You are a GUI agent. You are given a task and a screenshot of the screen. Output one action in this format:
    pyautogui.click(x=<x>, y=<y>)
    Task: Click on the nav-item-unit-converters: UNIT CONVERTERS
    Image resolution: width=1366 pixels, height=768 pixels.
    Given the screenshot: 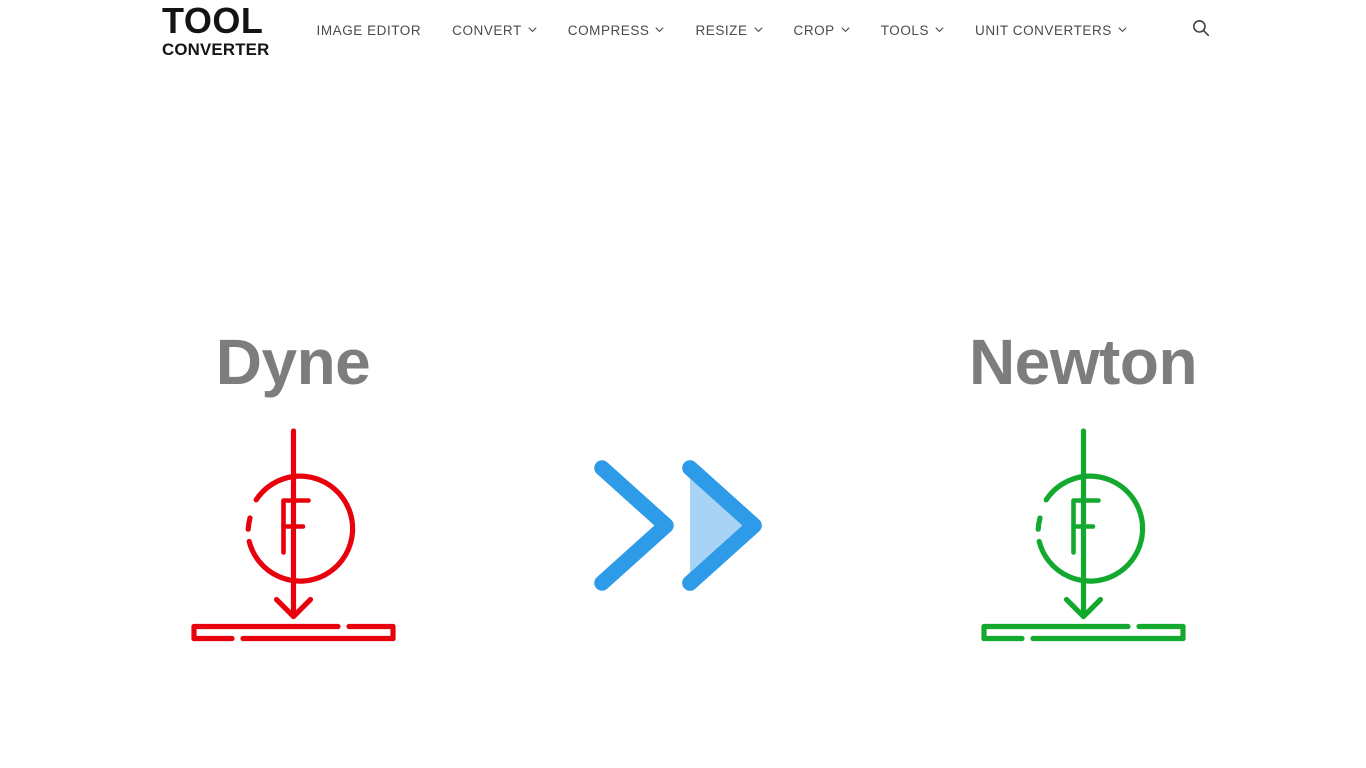 What is the action you would take?
    pyautogui.click(x=1051, y=30)
    